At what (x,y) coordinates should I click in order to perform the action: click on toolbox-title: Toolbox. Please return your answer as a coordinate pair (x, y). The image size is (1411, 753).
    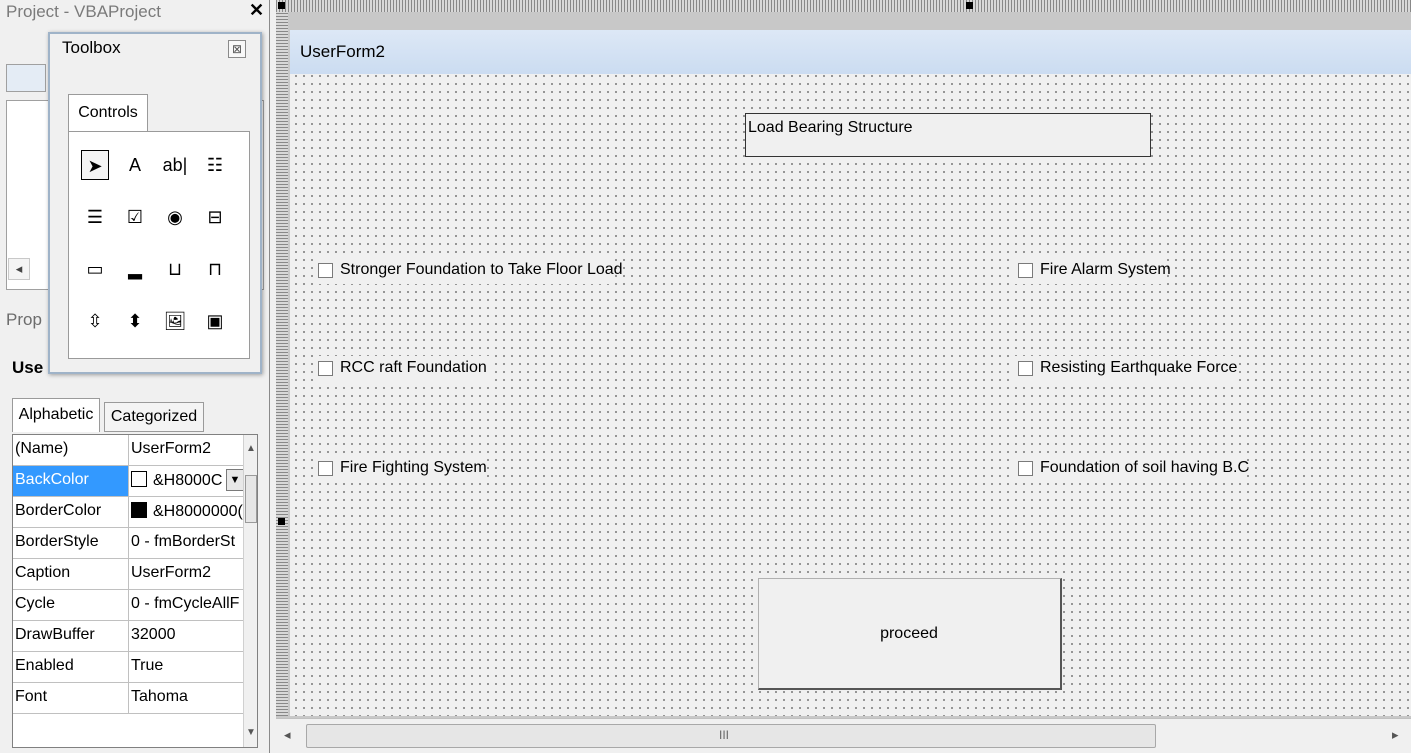
    Looking at the image, I should click on (91, 47).